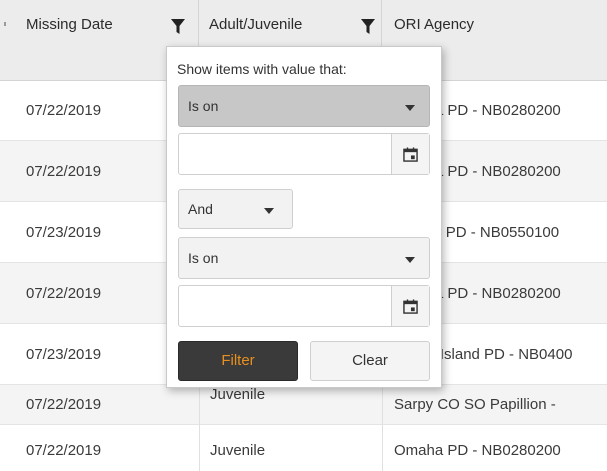 The height and width of the screenshot is (471, 607). I want to click on filter-popup-title: Show items with value that:, so click(262, 69).